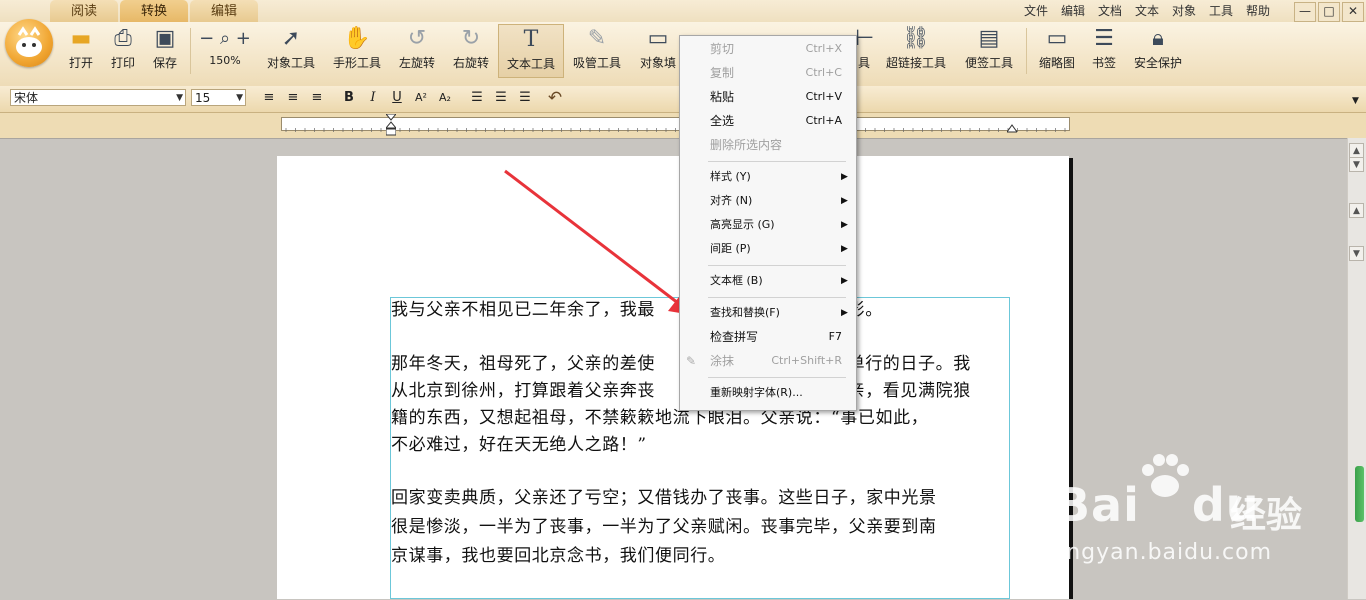 This screenshot has height=600, width=1366. I want to click on bold-button: B, so click(349, 98).